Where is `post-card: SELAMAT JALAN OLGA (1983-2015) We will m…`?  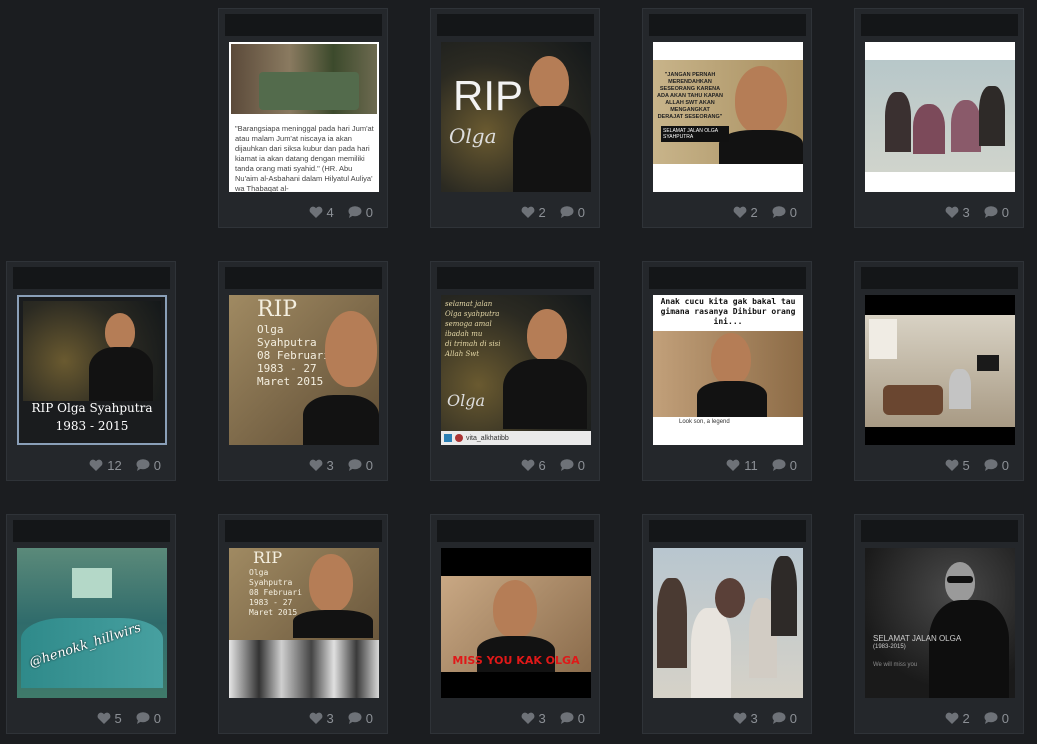 post-card: SELAMAT JALAN OLGA (1983-2015) We will m… is located at coordinates (939, 624).